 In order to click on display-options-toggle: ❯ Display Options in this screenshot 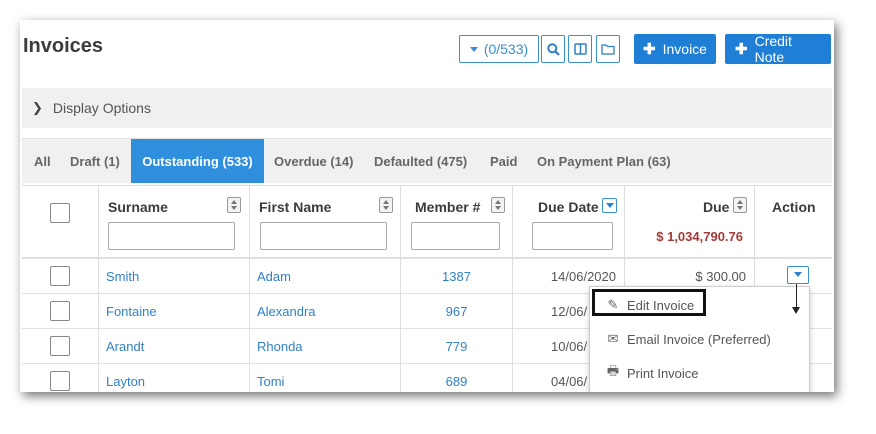, I will do `click(427, 108)`.